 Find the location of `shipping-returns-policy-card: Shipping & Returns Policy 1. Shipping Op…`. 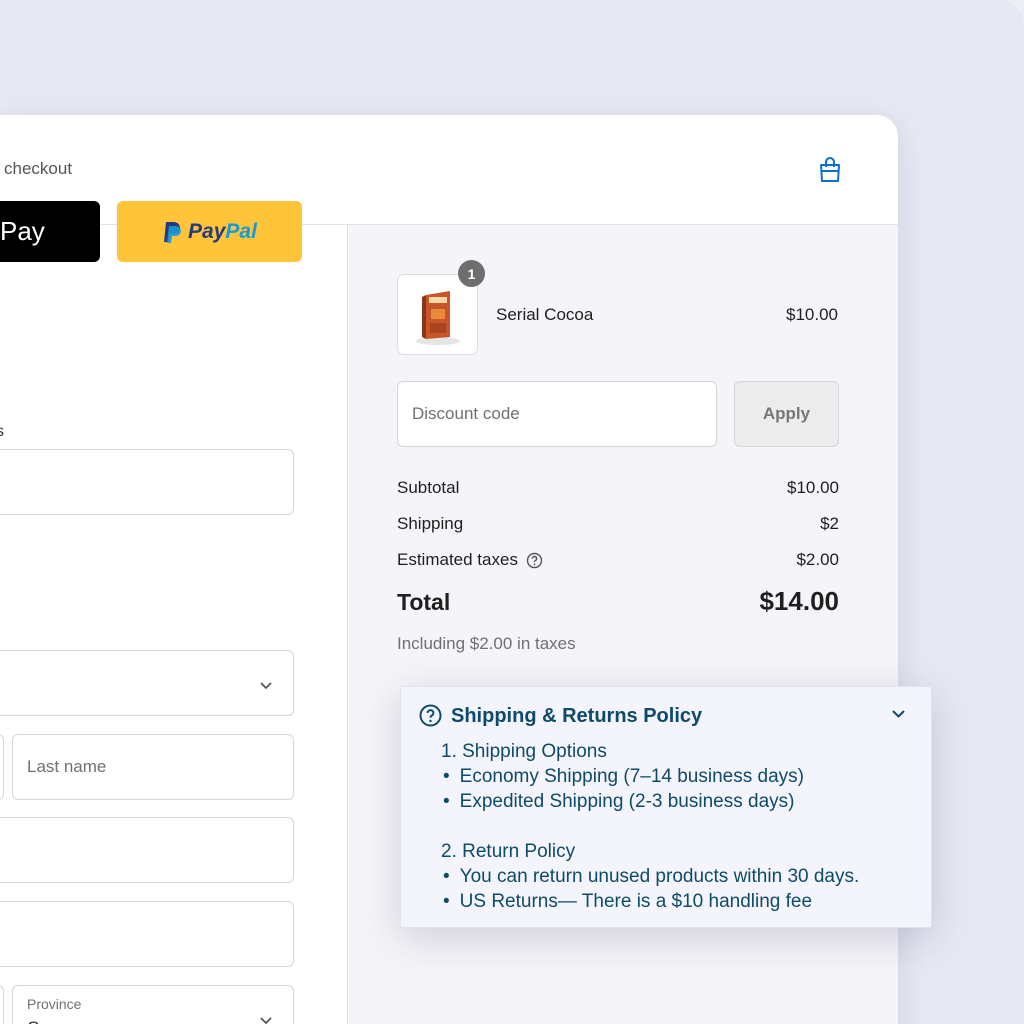

shipping-returns-policy-card: Shipping & Returns Policy 1. Shipping Op… is located at coordinates (666, 807).